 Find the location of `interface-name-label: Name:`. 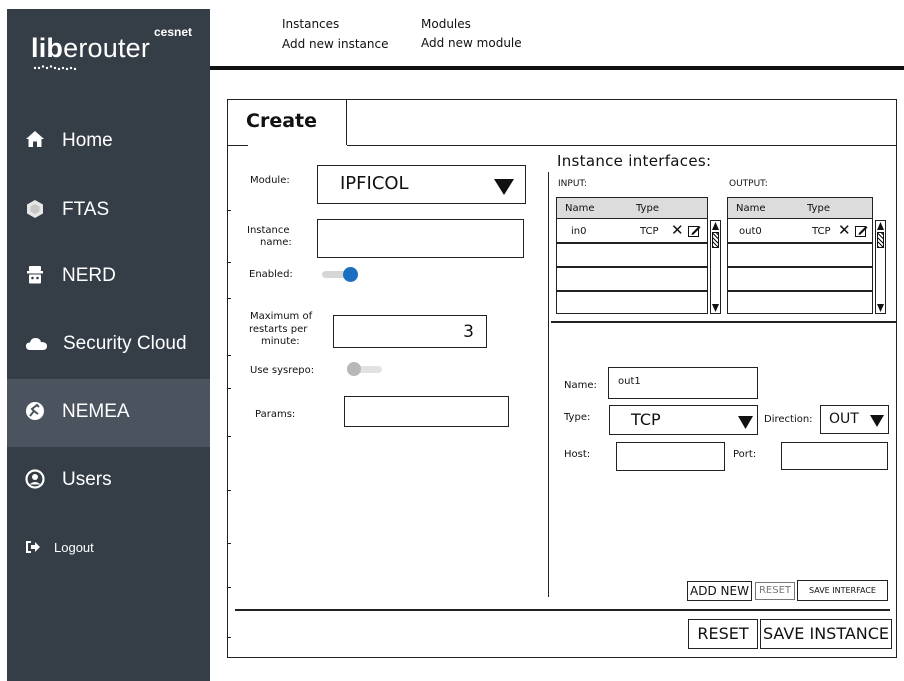

interface-name-label: Name: is located at coordinates (580, 385).